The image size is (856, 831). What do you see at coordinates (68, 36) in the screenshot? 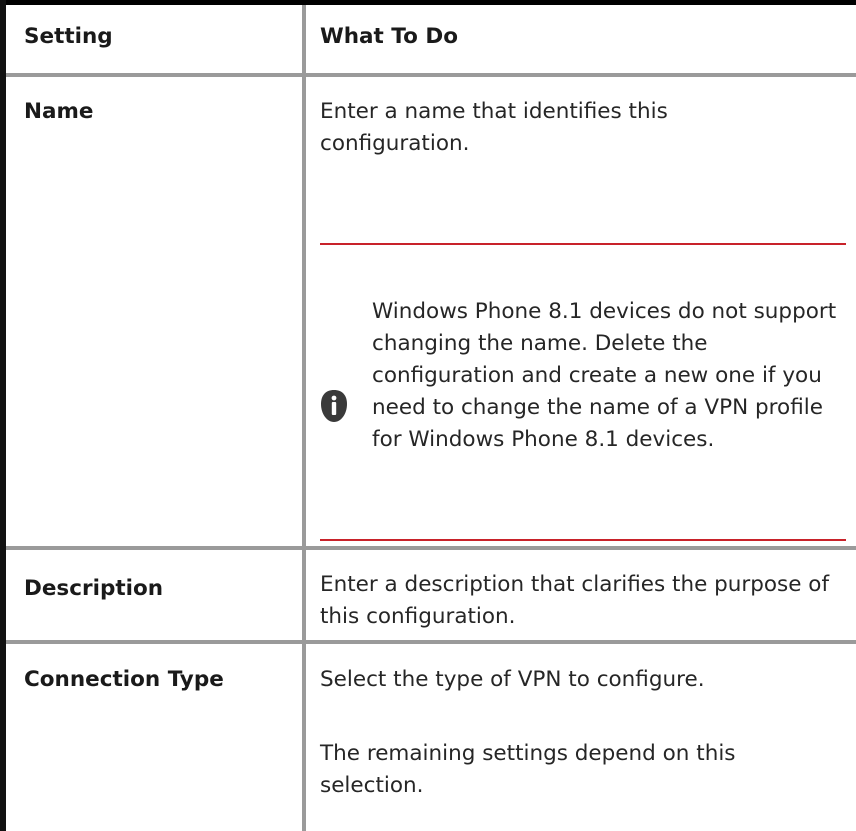
I see `header-setting: Setting` at bounding box center [68, 36].